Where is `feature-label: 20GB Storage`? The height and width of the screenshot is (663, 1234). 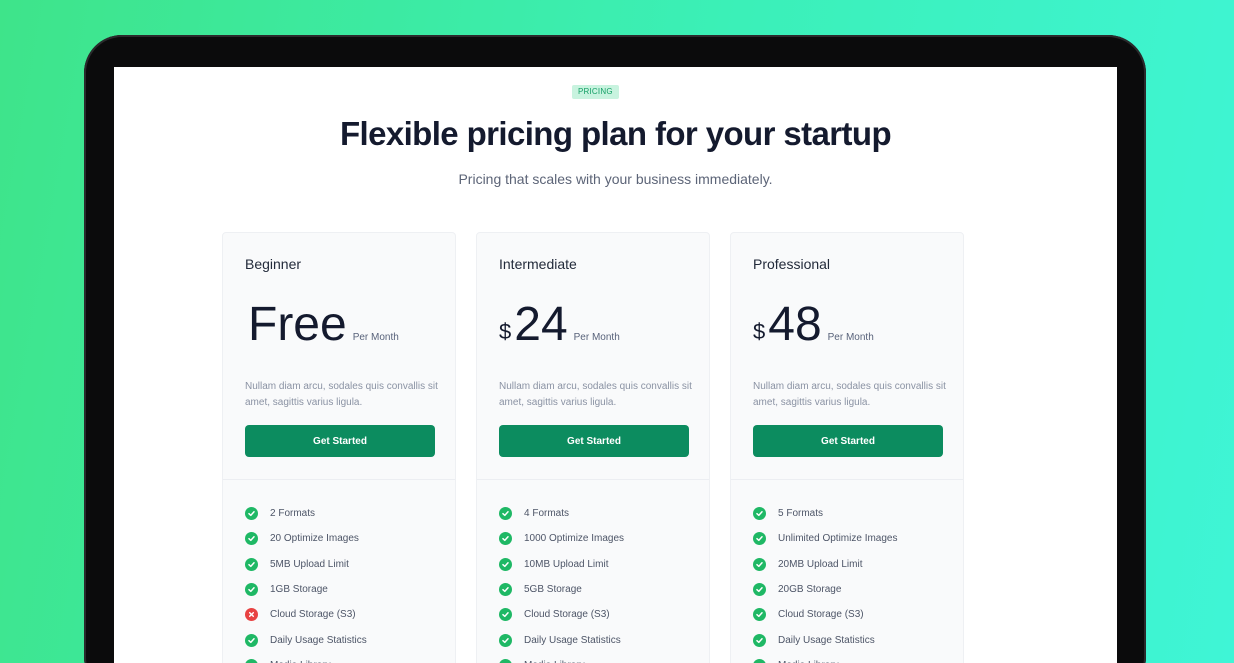 feature-label: 20GB Storage is located at coordinates (810, 590).